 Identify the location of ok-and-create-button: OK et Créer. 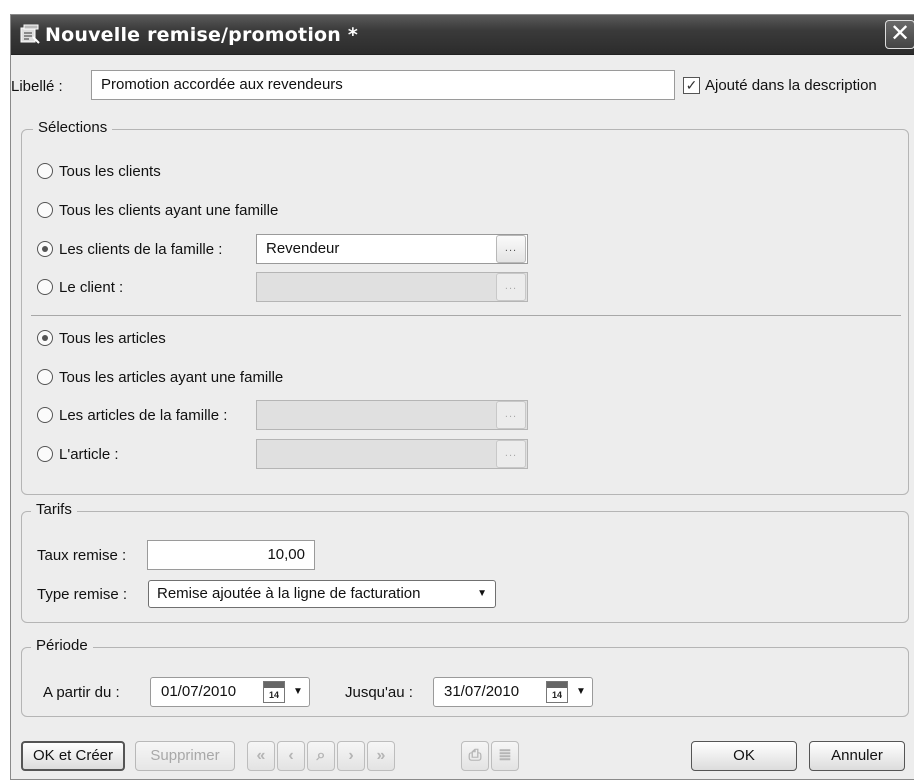
(73, 756).